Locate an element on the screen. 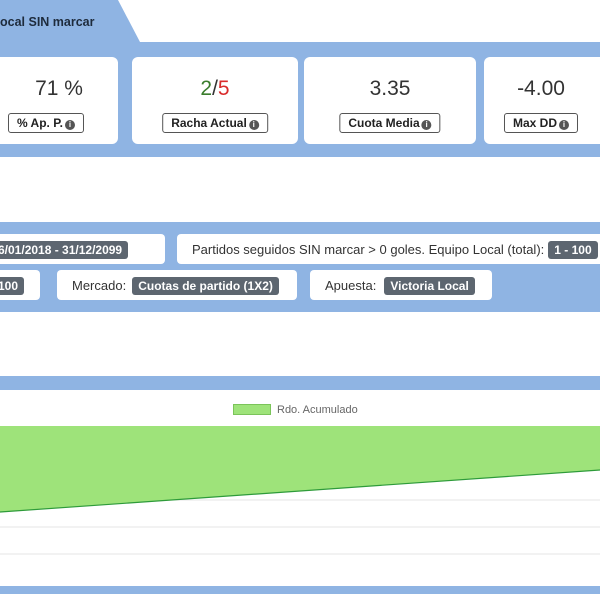 Image resolution: width=600 pixels, height=600 pixels. cut-value: 100 is located at coordinates (12, 286).